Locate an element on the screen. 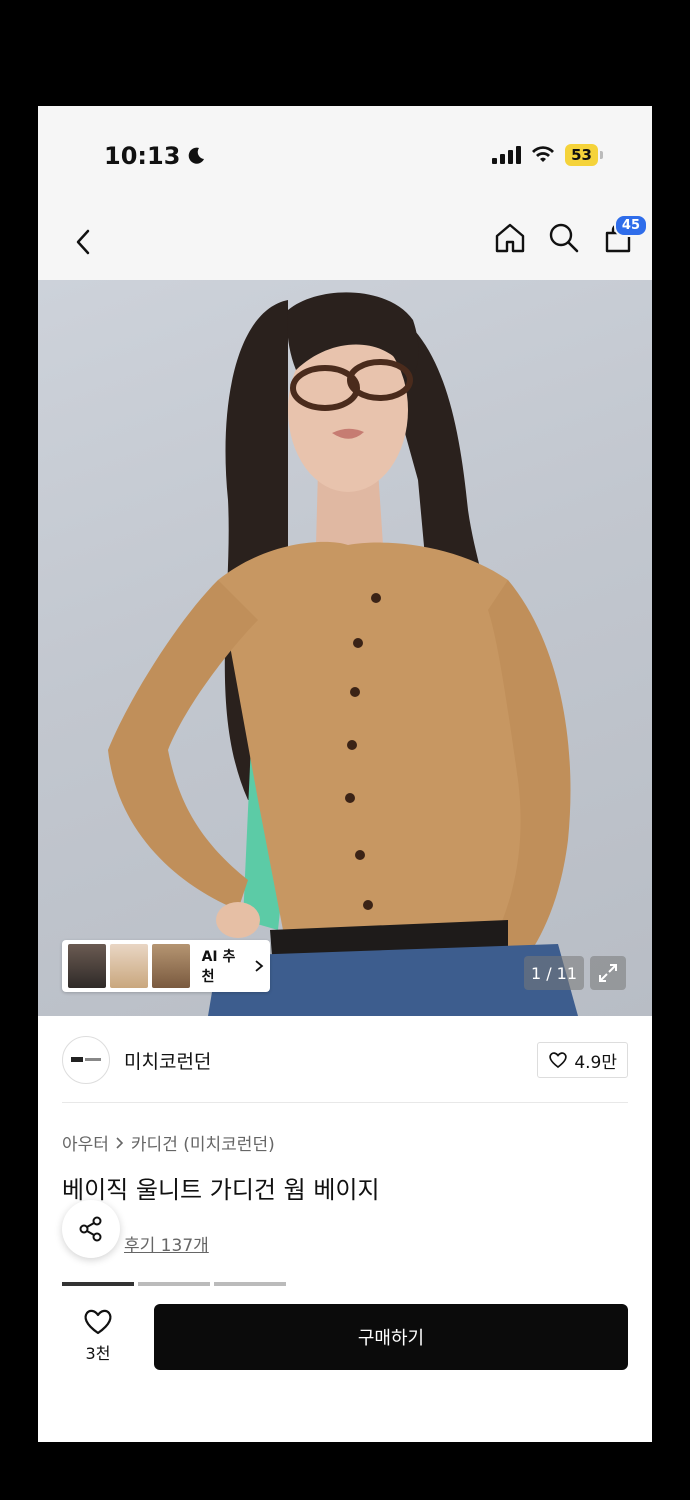  breadcrumb-item: 카디건 (미치코런던) is located at coordinates (203, 1142).